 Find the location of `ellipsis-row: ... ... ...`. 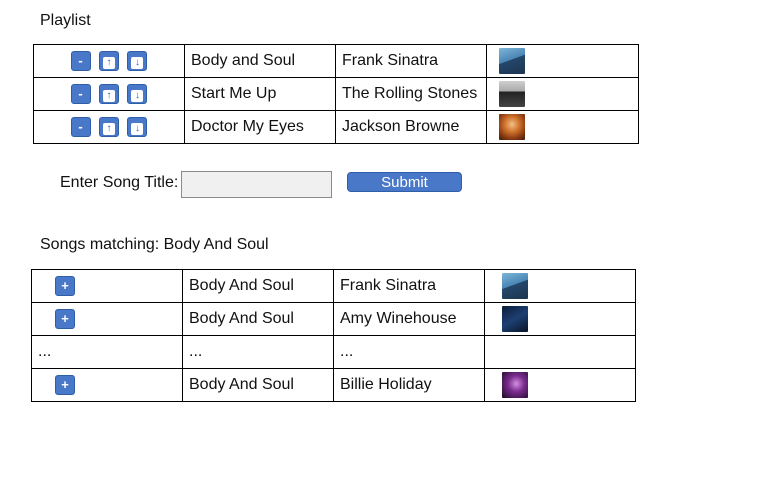

ellipsis-row: ... ... ... is located at coordinates (333, 352).